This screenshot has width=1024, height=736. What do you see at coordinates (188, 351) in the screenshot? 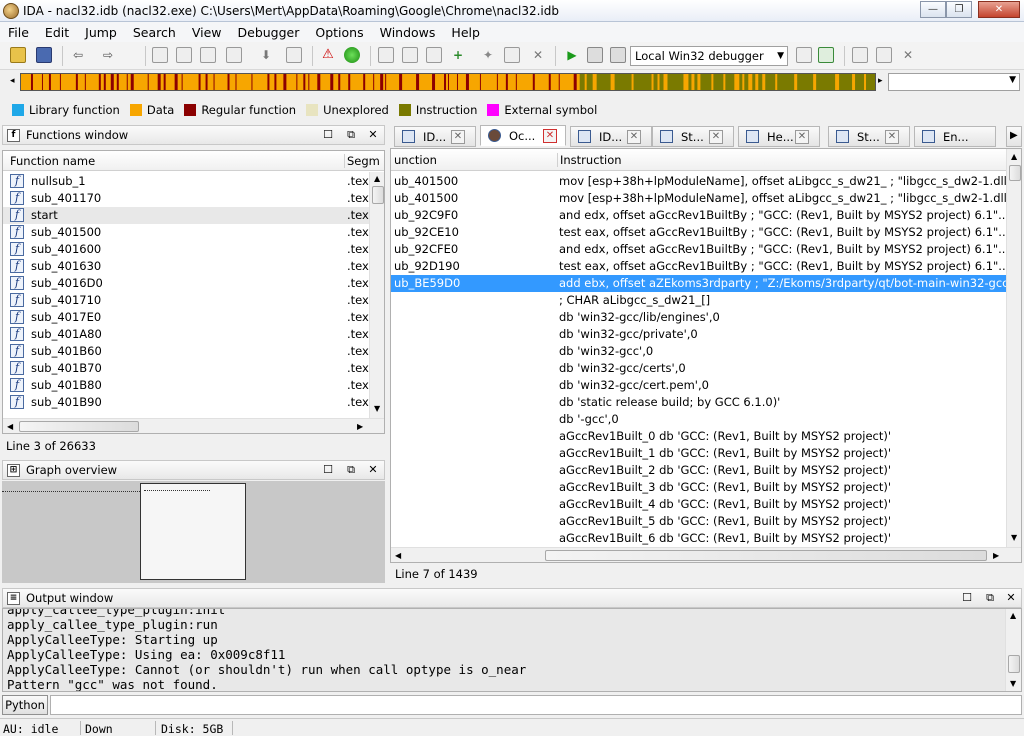
I see `function-row: f sub_401B60 .text` at bounding box center [188, 351].